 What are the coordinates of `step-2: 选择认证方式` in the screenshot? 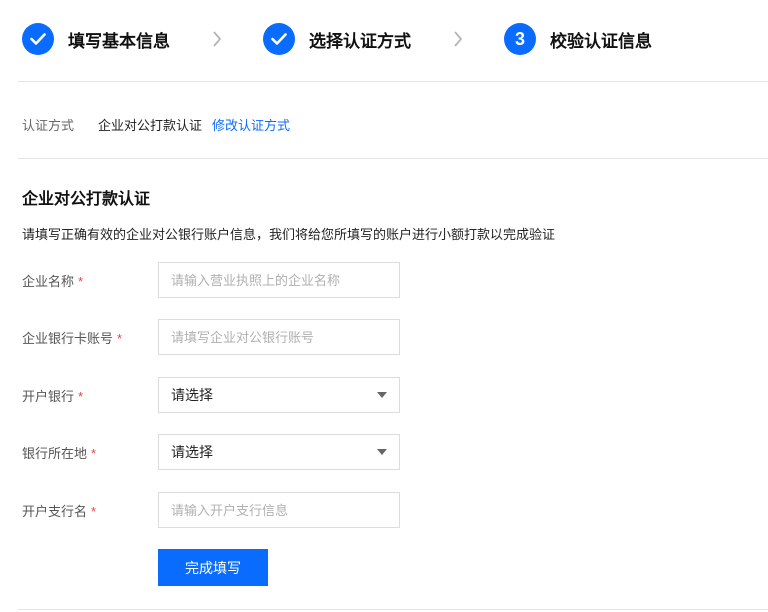 It's located at (337, 39).